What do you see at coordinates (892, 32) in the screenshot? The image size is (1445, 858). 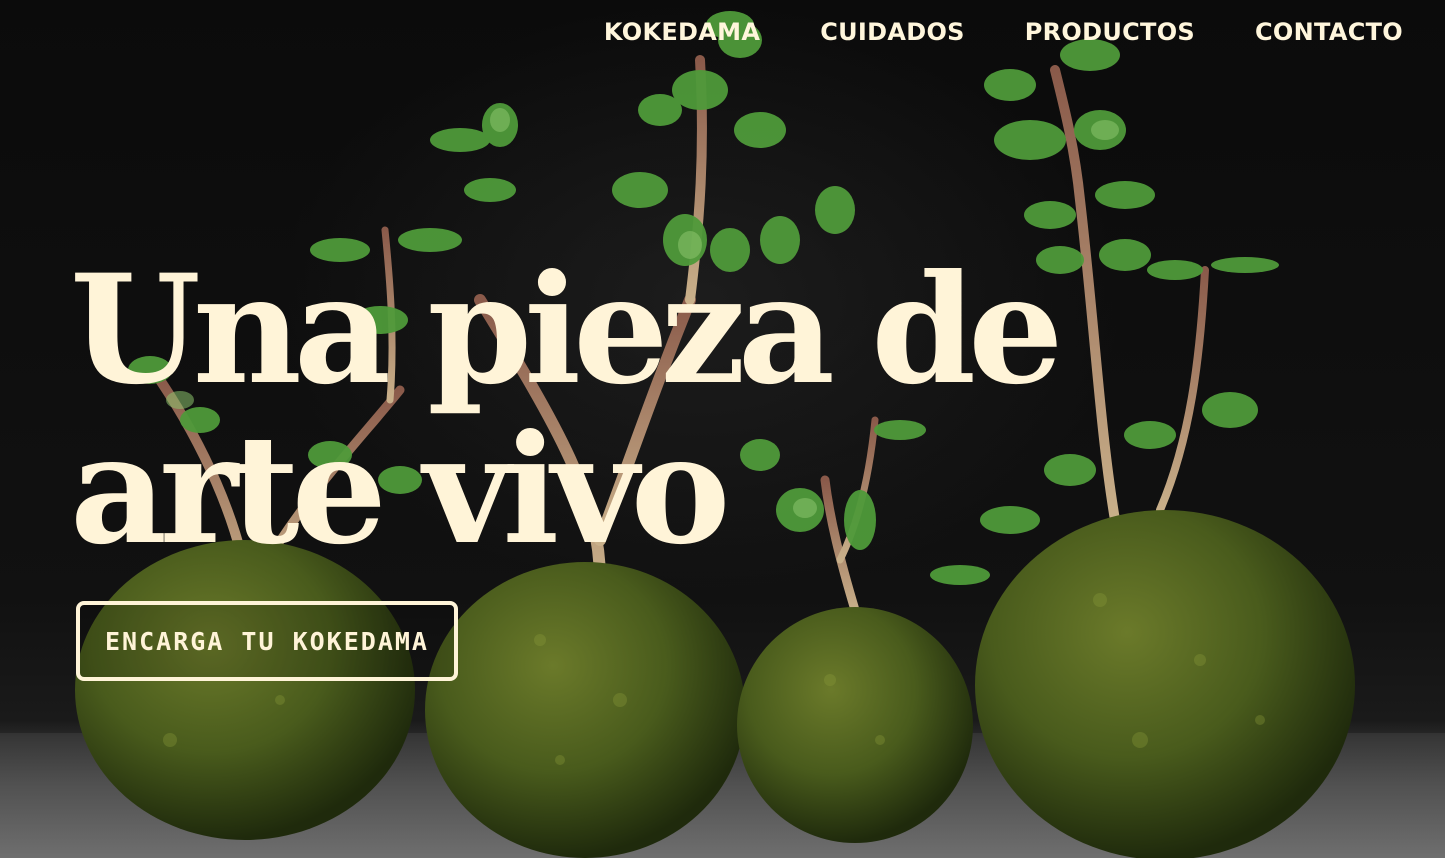 I see `nav-item-cuidados: CUIDADOS` at bounding box center [892, 32].